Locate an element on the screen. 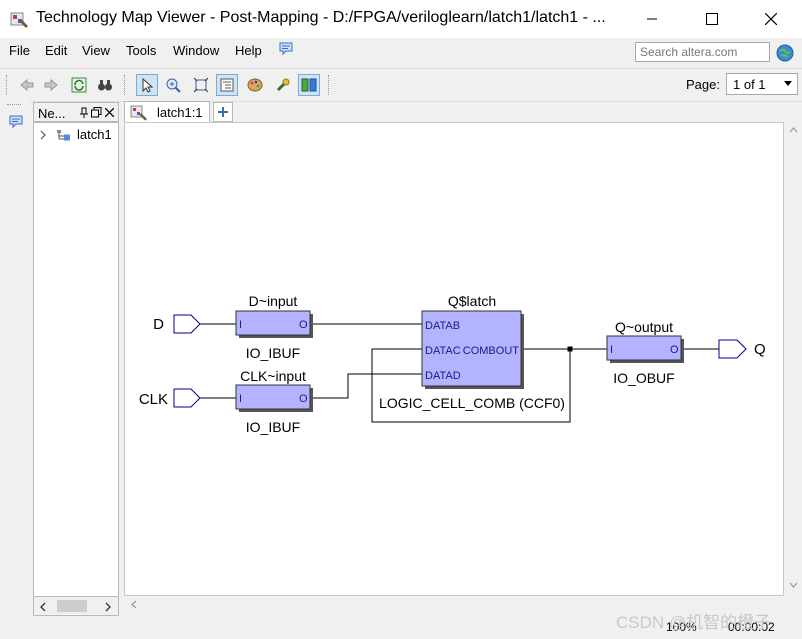 The image size is (802, 639). new-tab-button is located at coordinates (223, 112).